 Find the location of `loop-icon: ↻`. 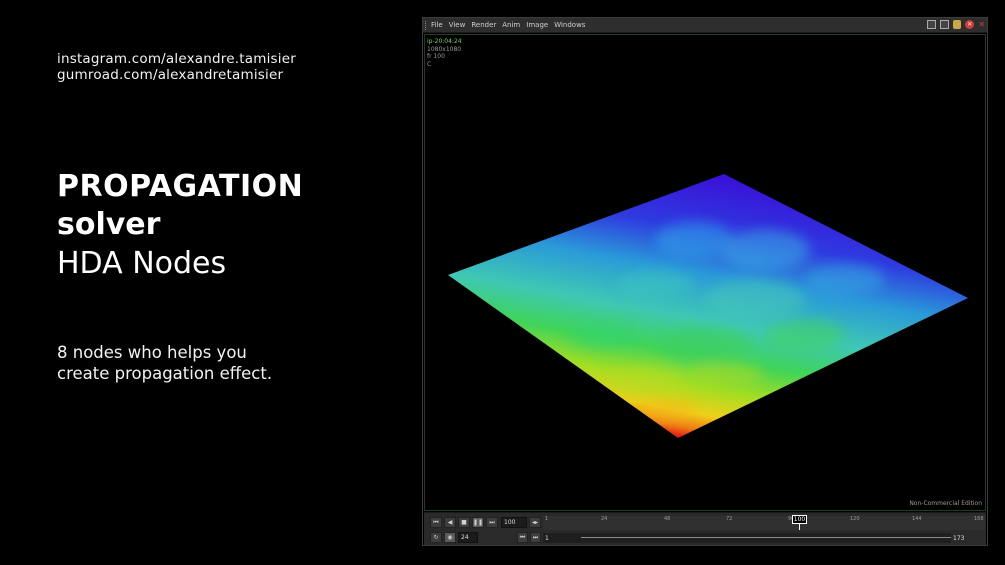

loop-icon: ↻ is located at coordinates (436, 537).